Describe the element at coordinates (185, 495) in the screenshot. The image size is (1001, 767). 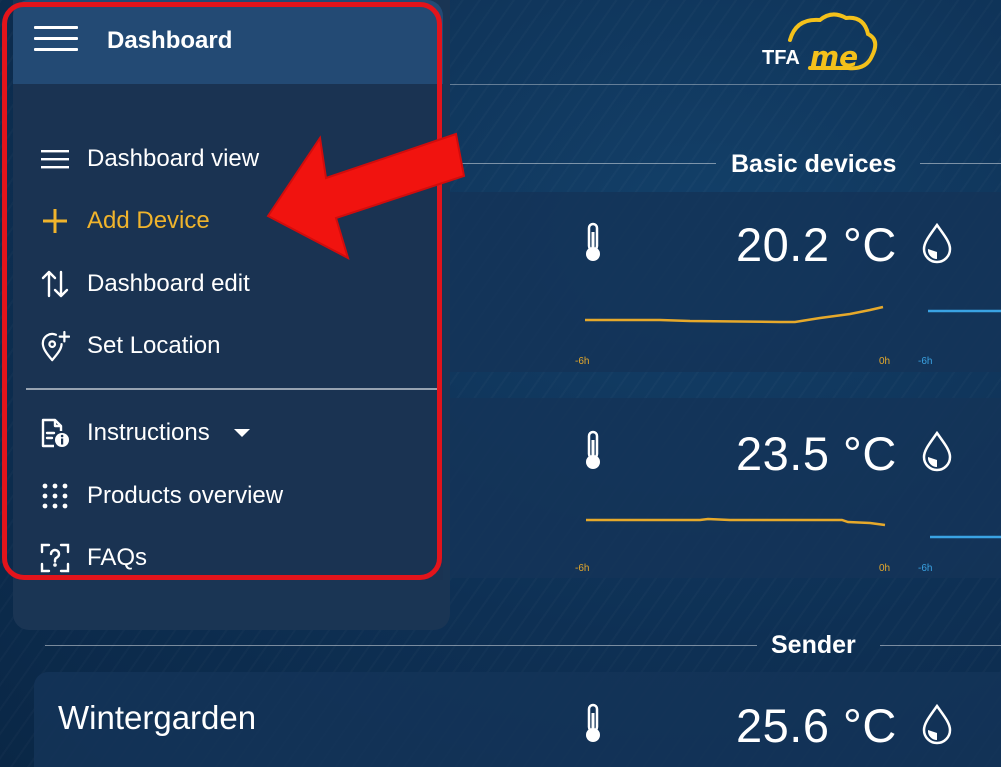
I see `menu-item-label: Products overview` at that location.